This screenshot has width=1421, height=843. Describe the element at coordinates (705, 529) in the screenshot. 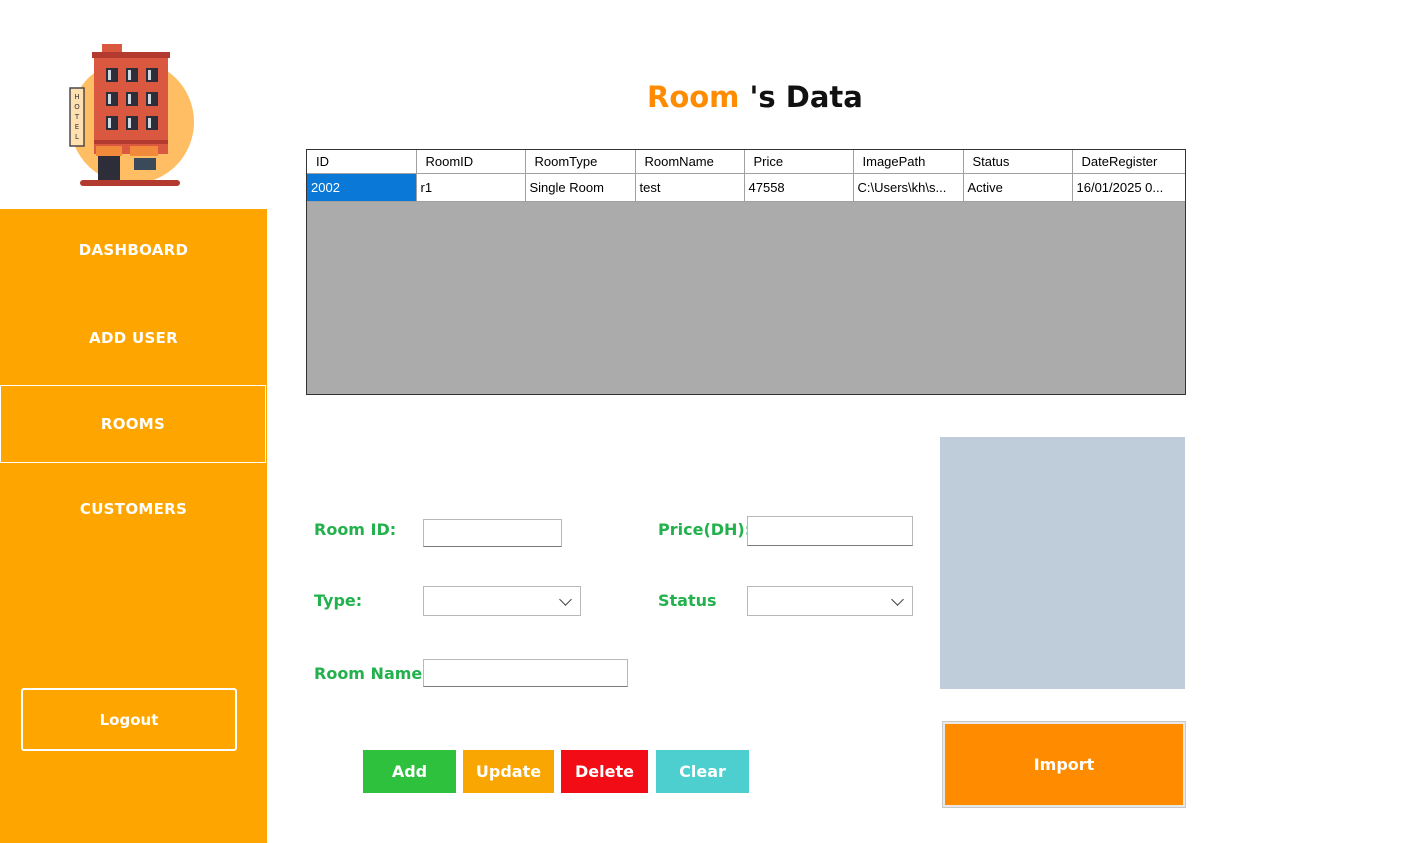

I see `price-label: Price(DH):` at that location.